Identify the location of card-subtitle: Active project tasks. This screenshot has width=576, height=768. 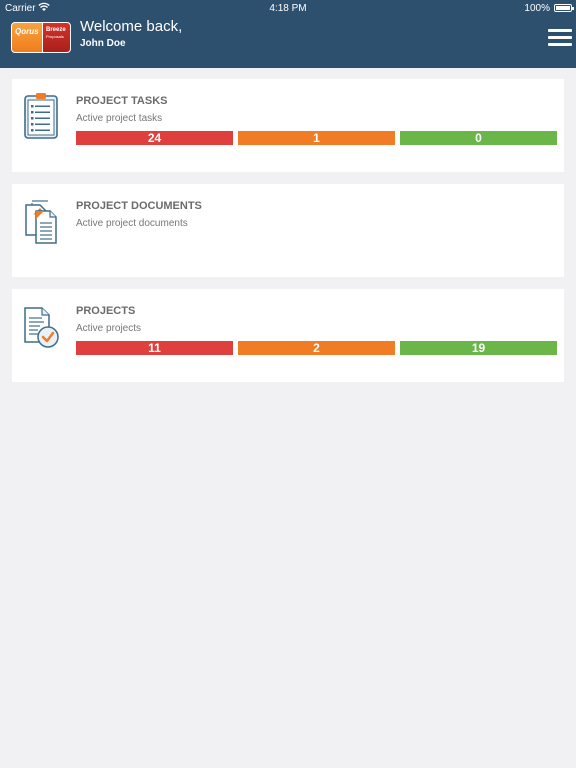
(119, 118).